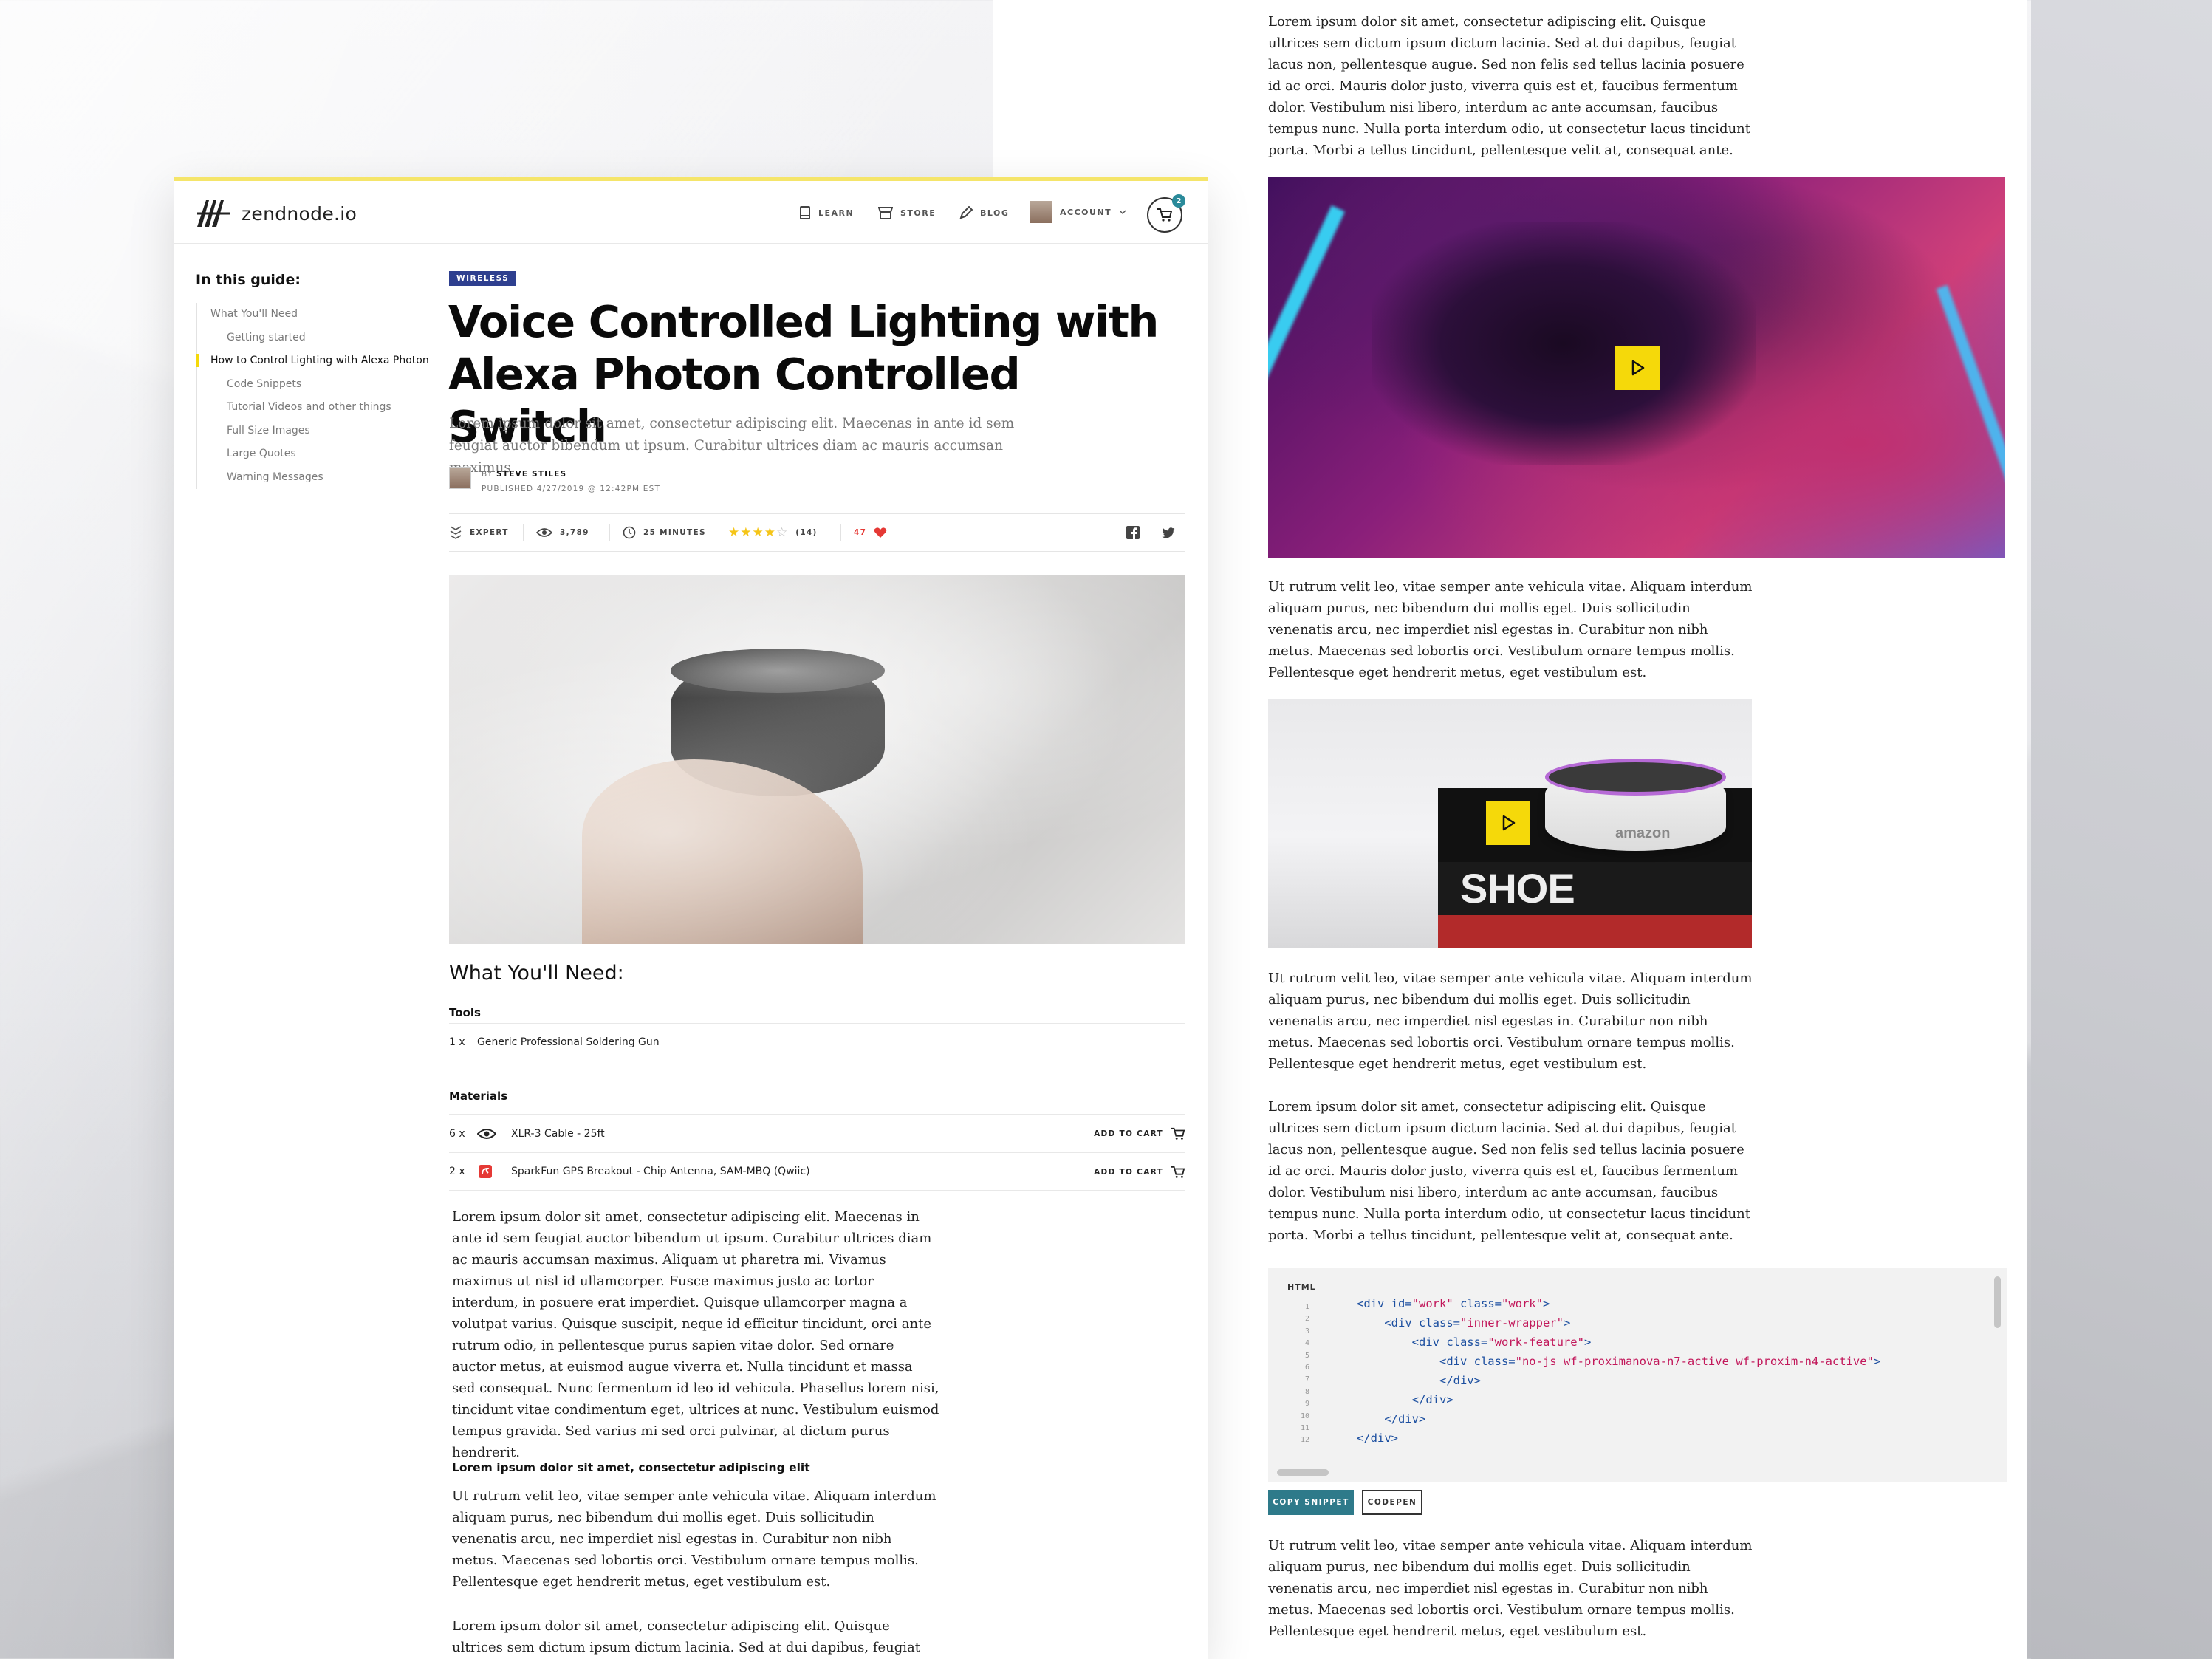  What do you see at coordinates (485, 1171) in the screenshot?
I see `sparkfun-icon` at bounding box center [485, 1171].